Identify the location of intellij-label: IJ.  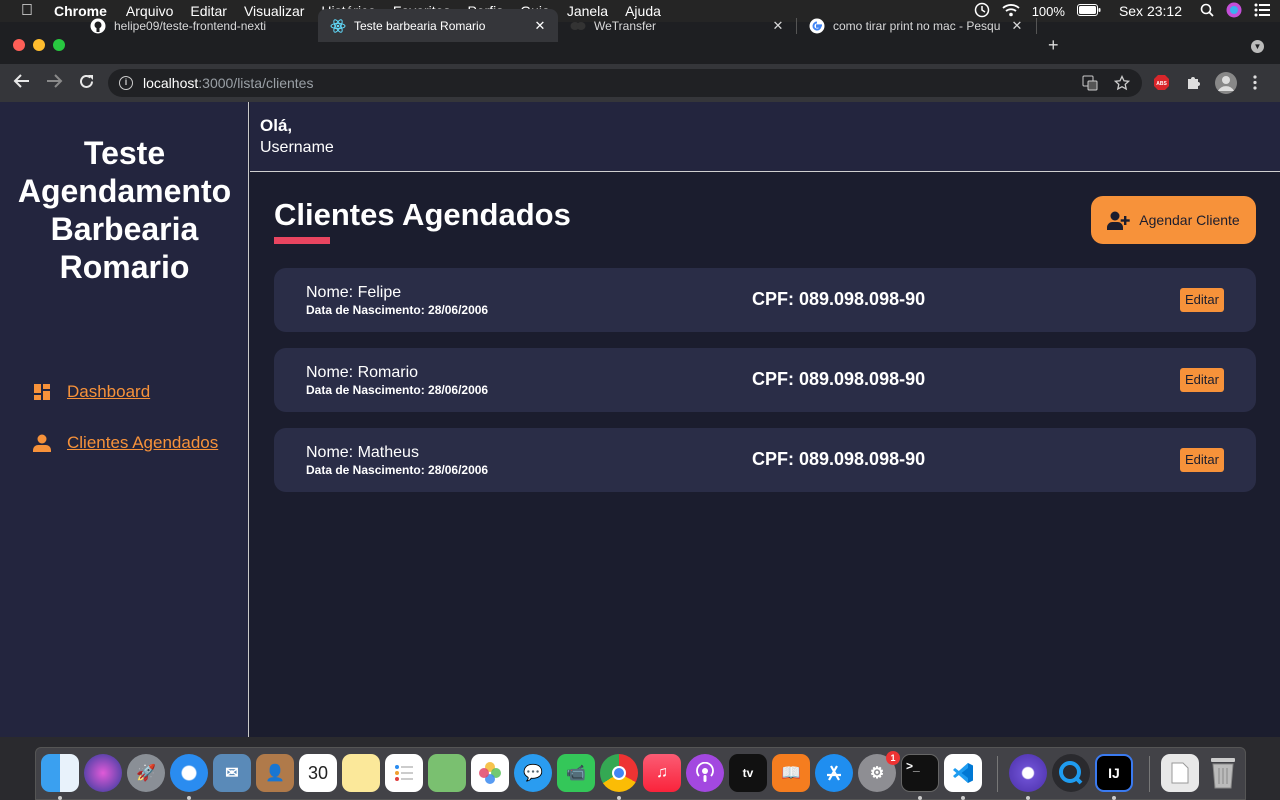
(1114, 773).